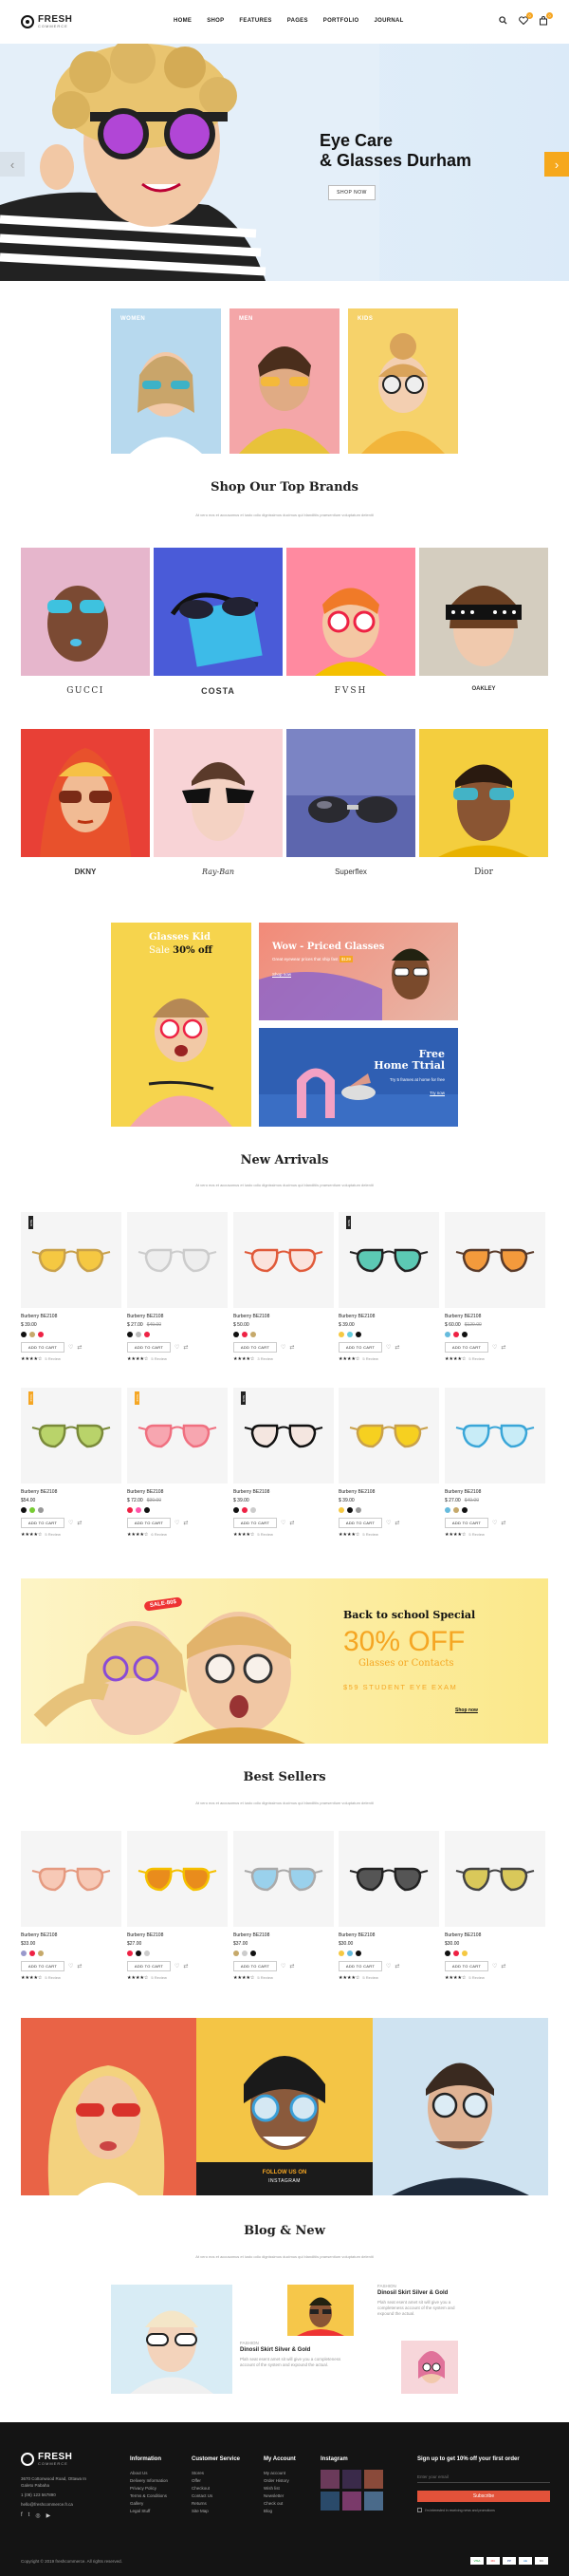 The width and height of the screenshot is (569, 2576). What do you see at coordinates (46, 21) in the screenshot?
I see `site-logo: FRESH COMMERCE` at bounding box center [46, 21].